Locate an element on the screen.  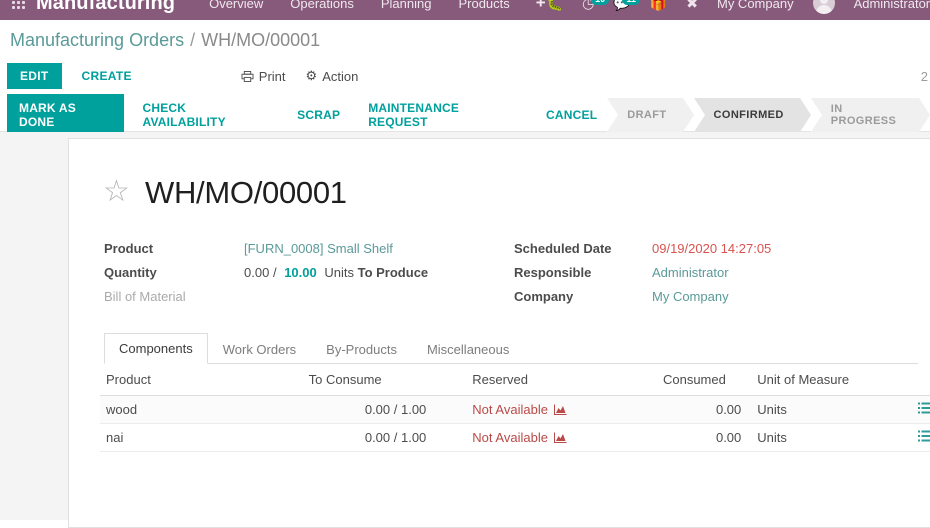
cell-product: wood is located at coordinates (195, 410).